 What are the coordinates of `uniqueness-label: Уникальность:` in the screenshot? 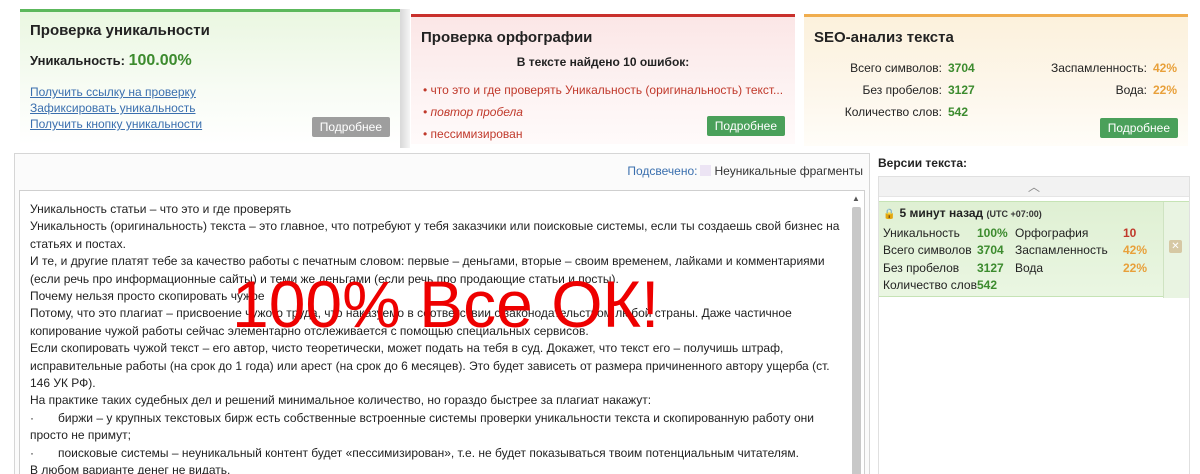 It's located at (77, 60).